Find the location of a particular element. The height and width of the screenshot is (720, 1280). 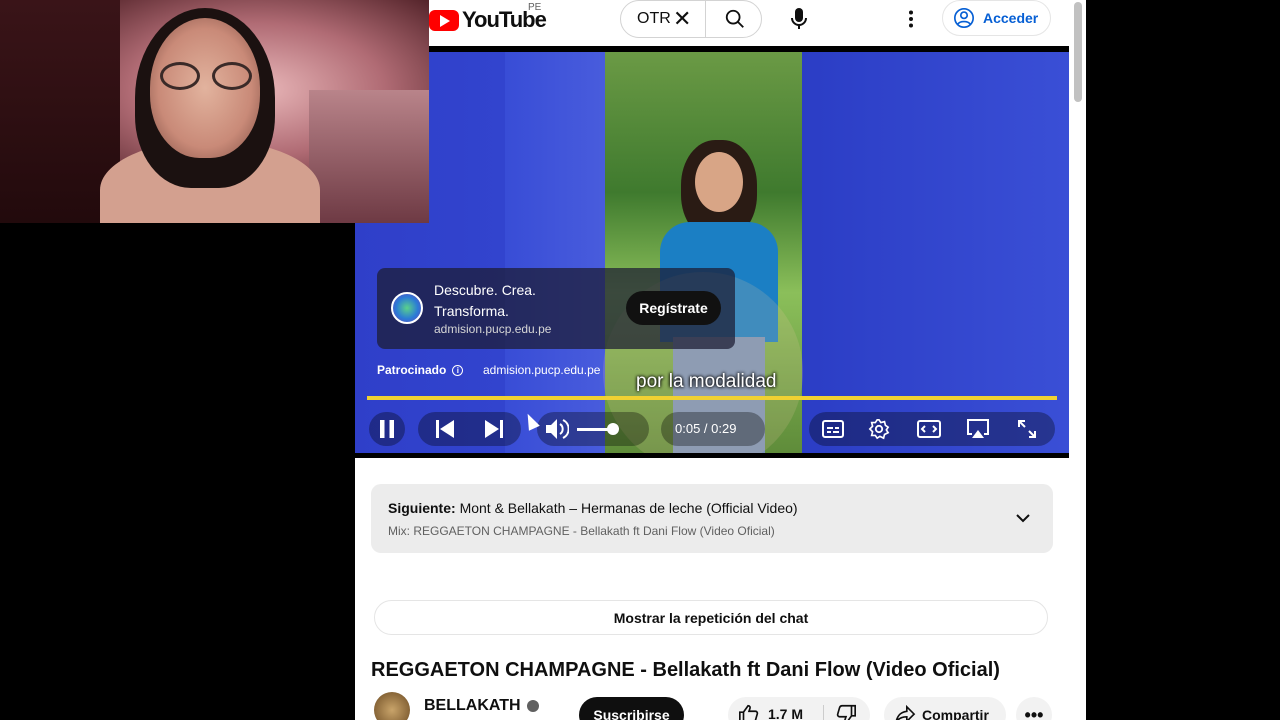

search-button is located at coordinates (735, 19).